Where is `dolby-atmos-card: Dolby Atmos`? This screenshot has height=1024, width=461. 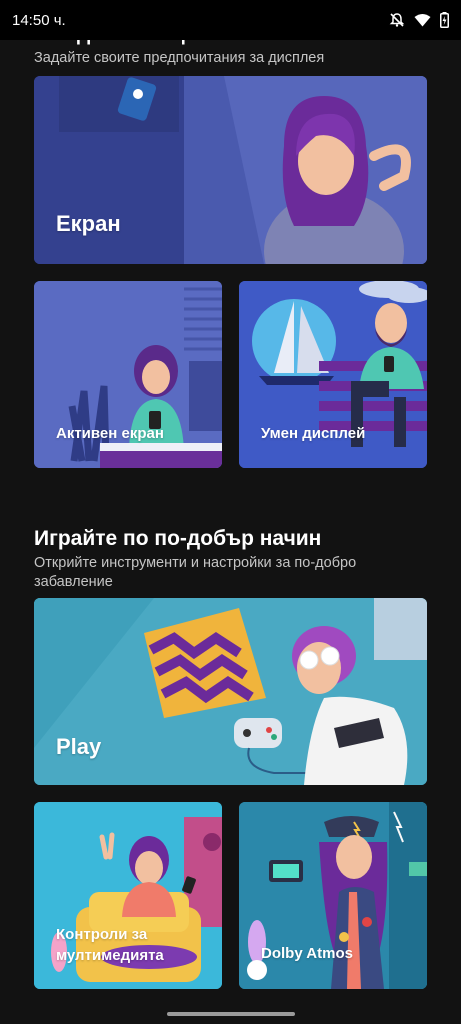 dolby-atmos-card: Dolby Atmos is located at coordinates (333, 895).